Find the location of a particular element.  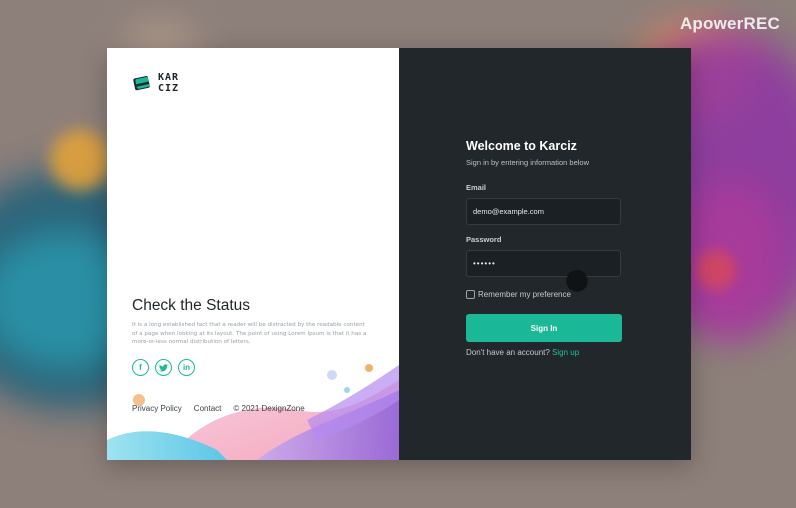

remember-preference: Remember my preference is located at coordinates (518, 294).